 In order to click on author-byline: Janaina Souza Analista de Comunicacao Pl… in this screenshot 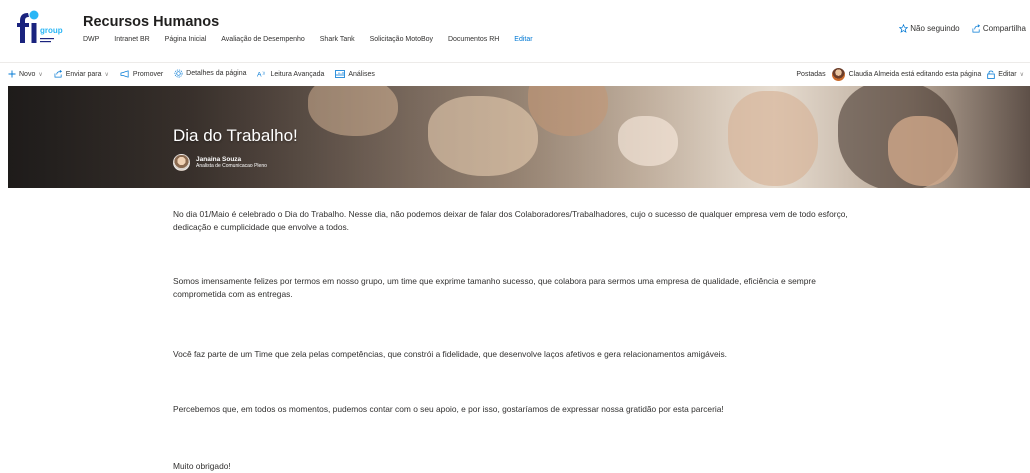, I will do `click(220, 162)`.